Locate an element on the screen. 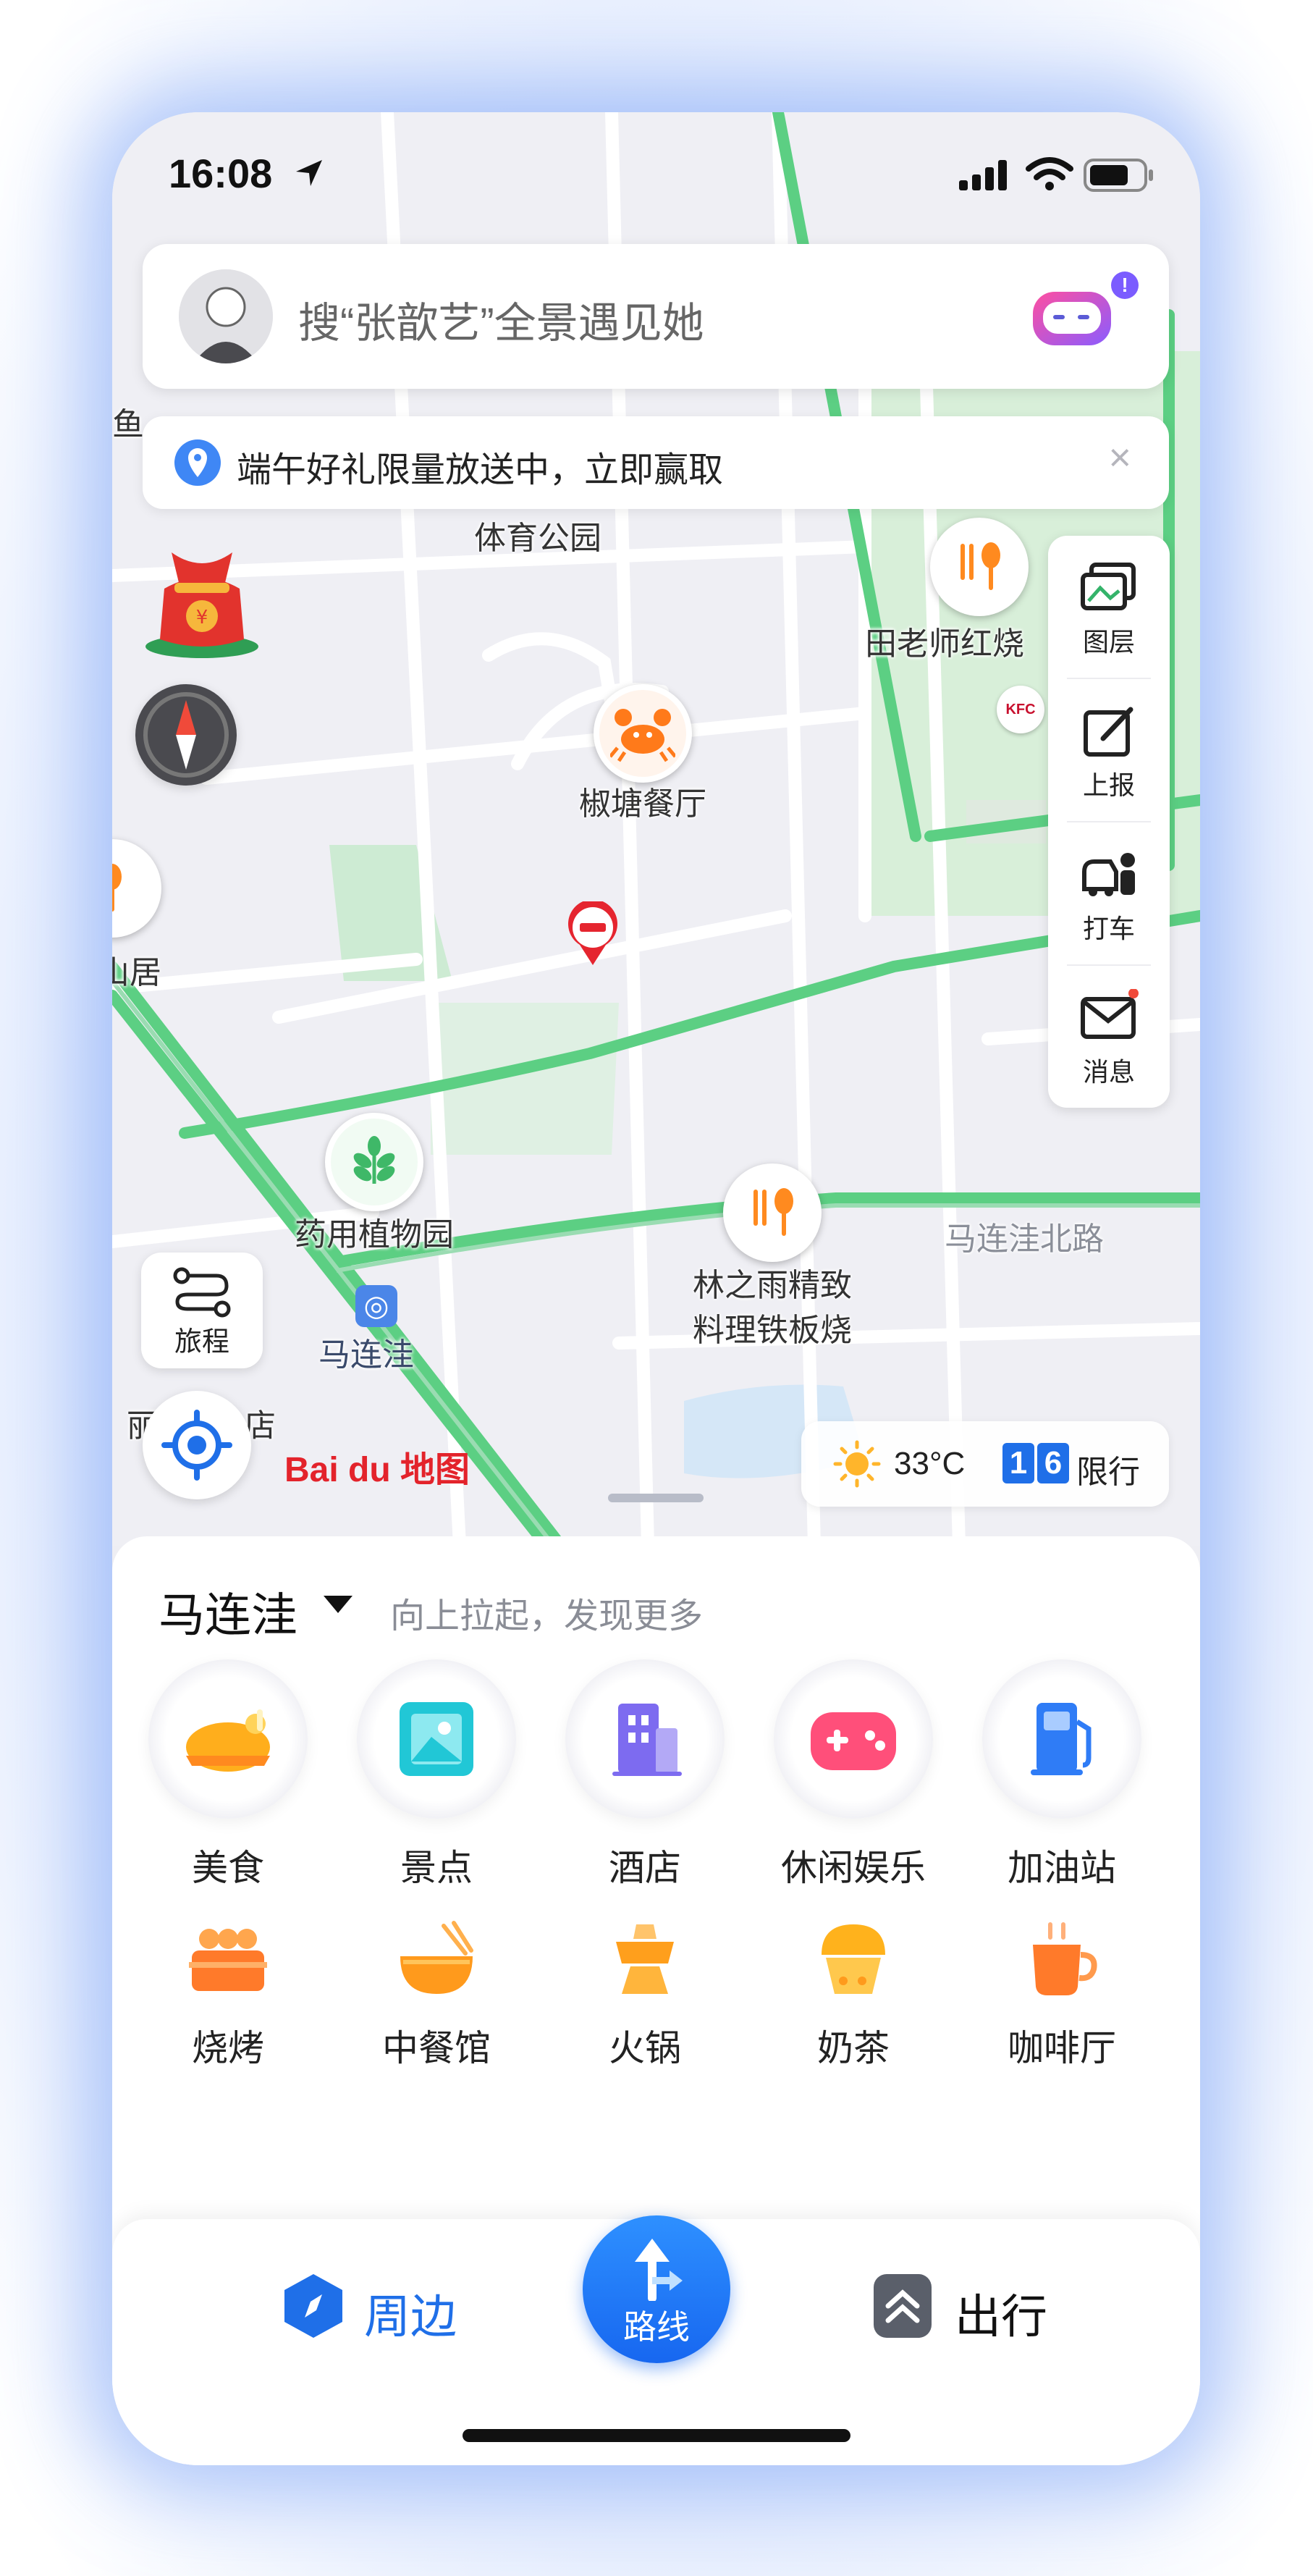 The width and height of the screenshot is (1313, 2576). user-avatar-icon is located at coordinates (226, 316).